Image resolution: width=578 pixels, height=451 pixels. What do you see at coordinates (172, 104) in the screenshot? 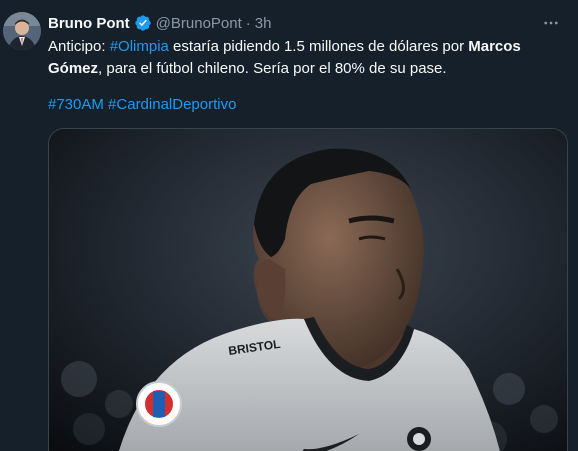
I see `hashtag-cardinaldeportivo: #CardinalDeportivo` at bounding box center [172, 104].